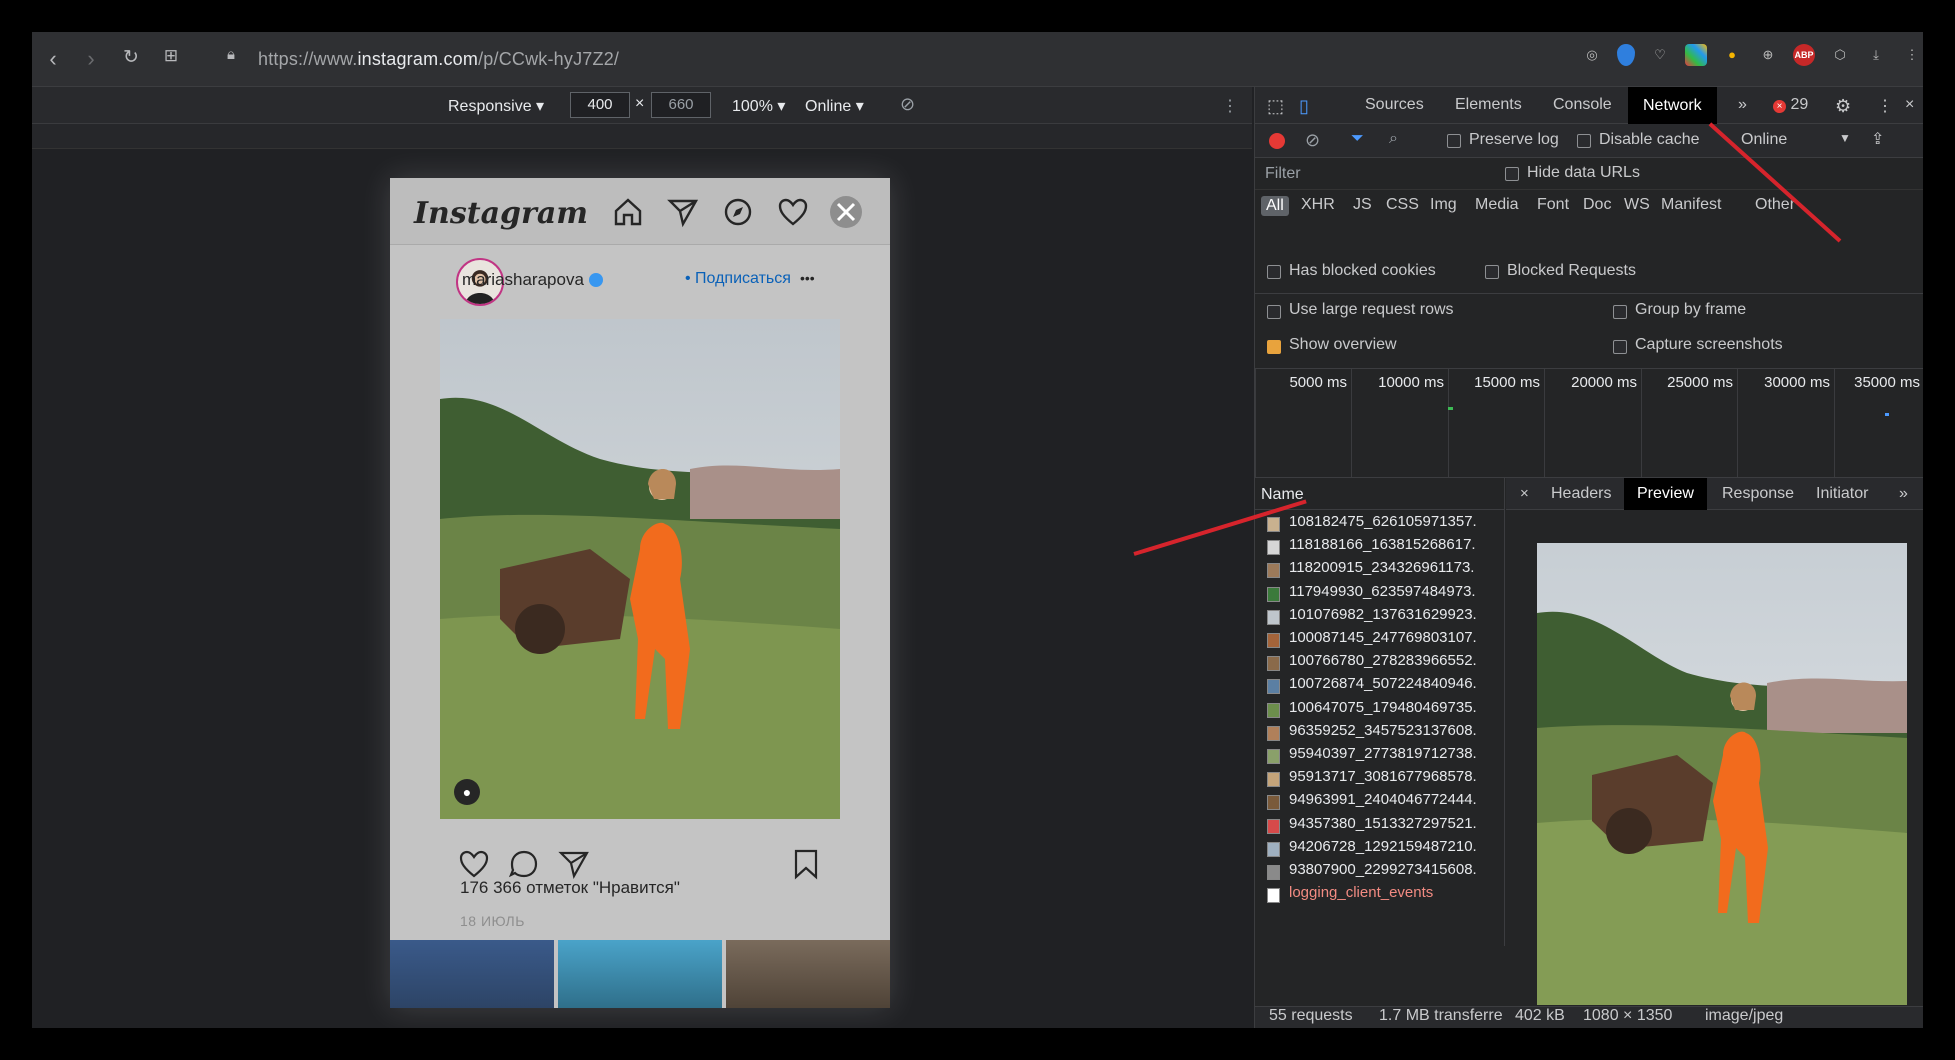  What do you see at coordinates (1379, 849) in the screenshot?
I see `request-row: 94206728_1292159487210.` at bounding box center [1379, 849].